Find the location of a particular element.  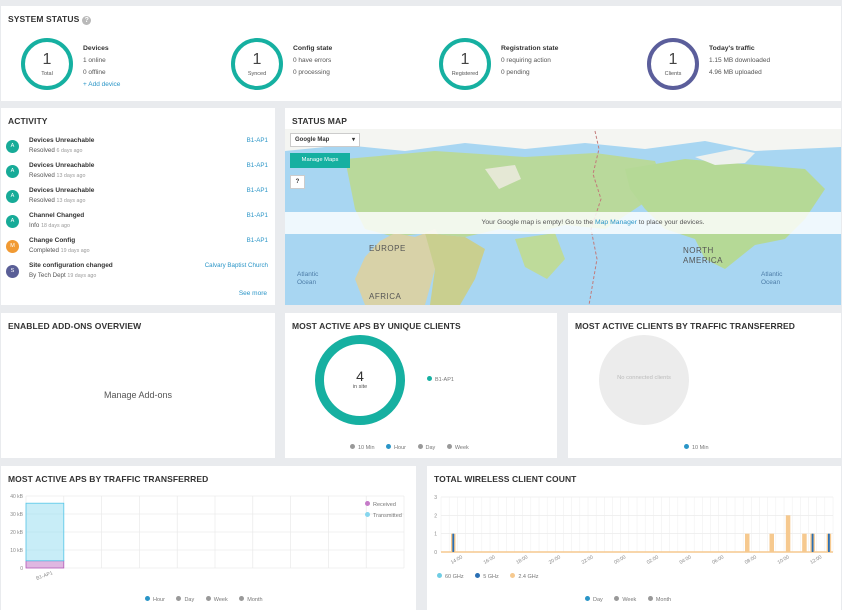

range-selector: Hour Day Week Month is located at coordinates (199, 599).